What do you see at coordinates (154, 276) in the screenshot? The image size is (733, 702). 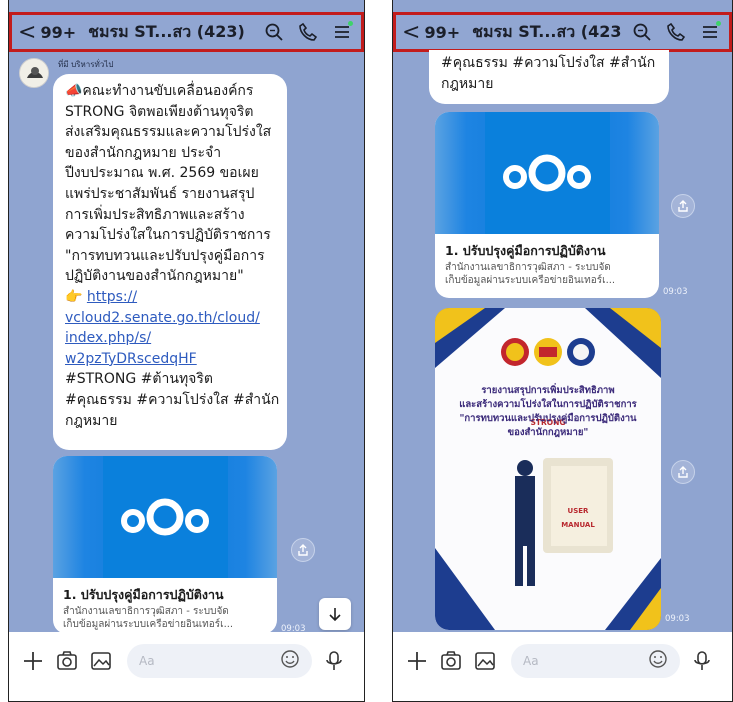 I see `message-line: ปฏิบัติงานของสำนักกฎหมาย"` at bounding box center [154, 276].